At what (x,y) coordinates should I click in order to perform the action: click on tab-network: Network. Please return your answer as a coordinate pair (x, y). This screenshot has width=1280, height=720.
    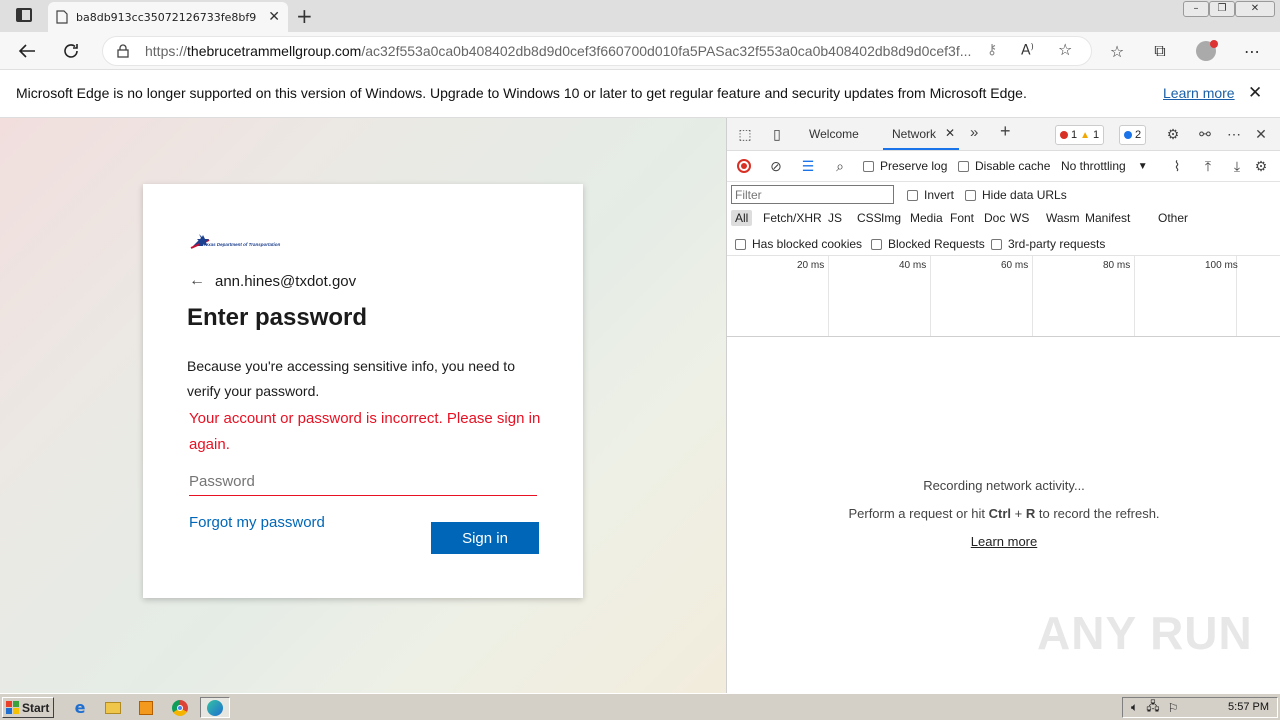
    Looking at the image, I should click on (914, 134).